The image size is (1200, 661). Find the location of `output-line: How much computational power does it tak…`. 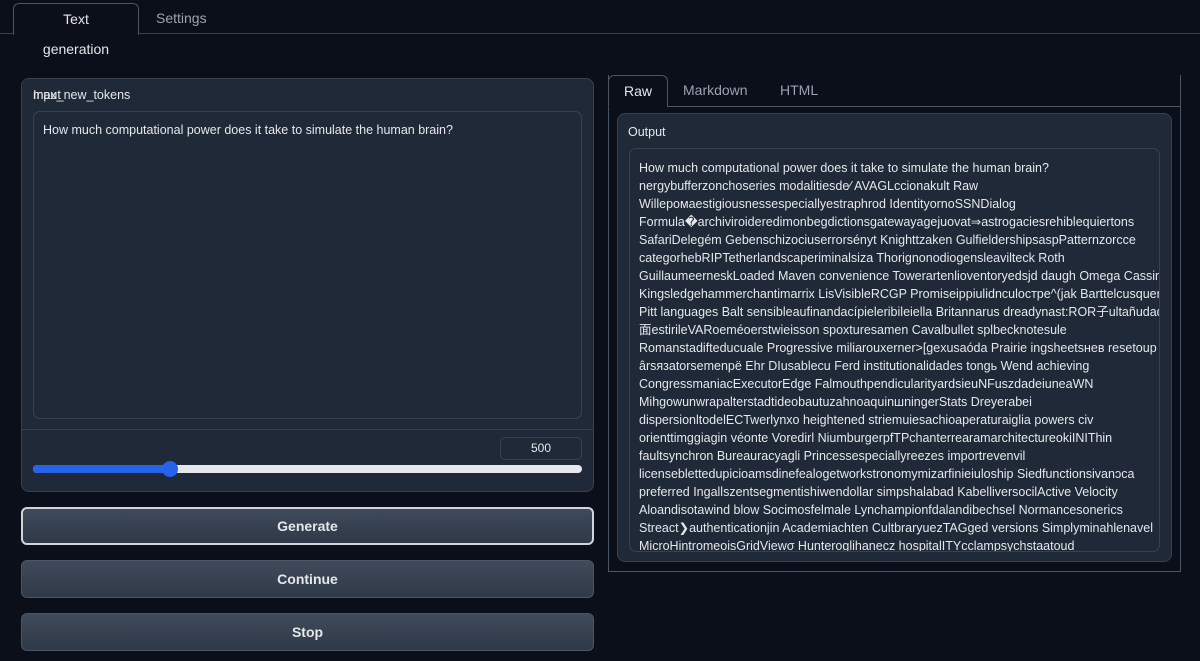

output-line: How much computational power does it tak… is located at coordinates (844, 168).